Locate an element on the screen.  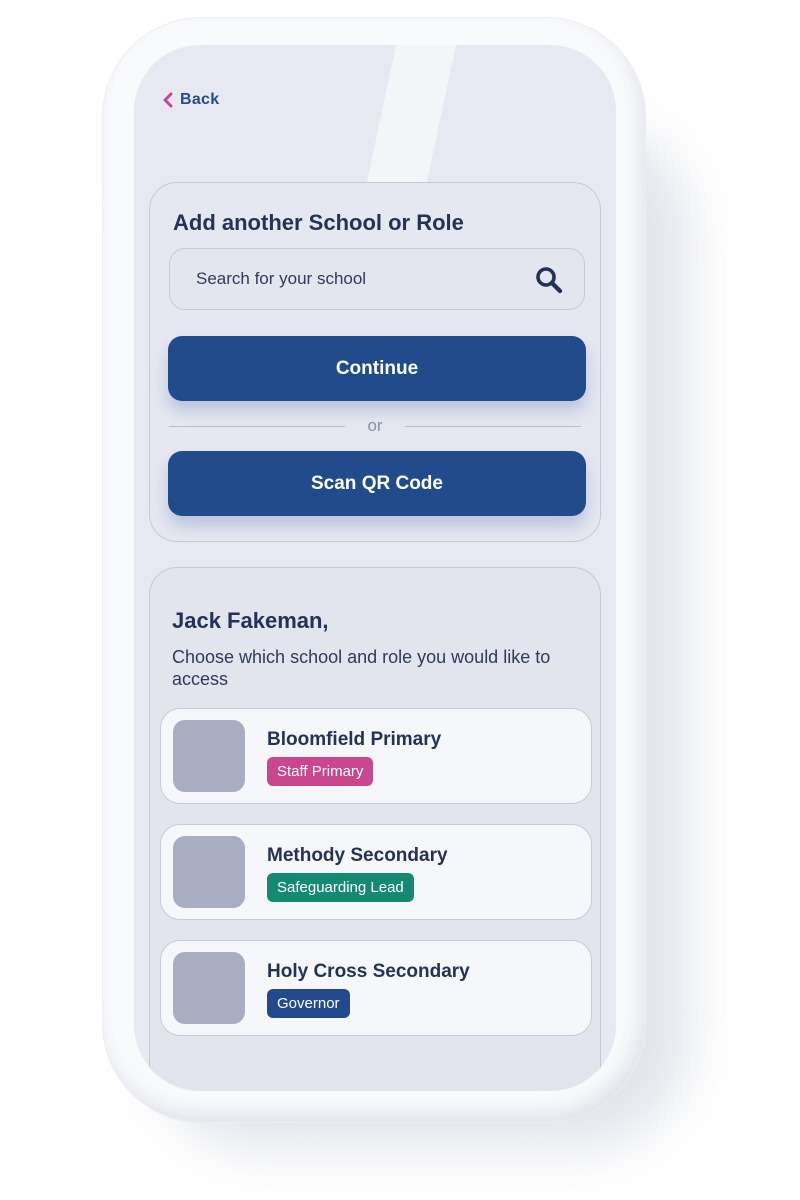
school-name: Methody Secondary is located at coordinates (357, 855).